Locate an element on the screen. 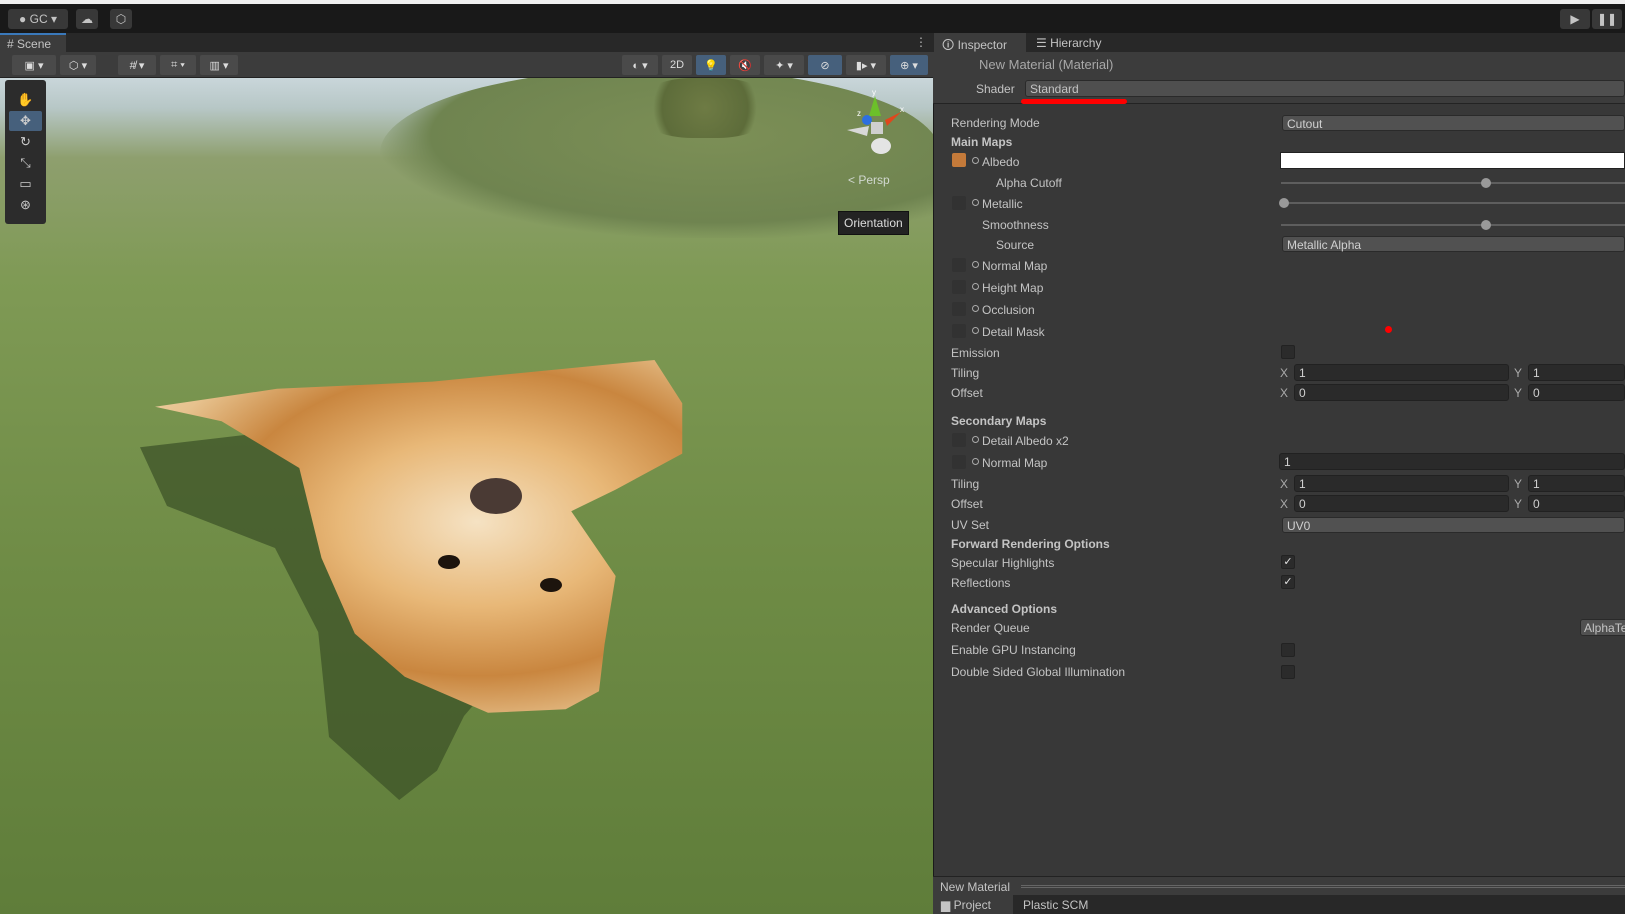 The image size is (1625, 914). gpu-instancing-checkbox is located at coordinates (1288, 650).